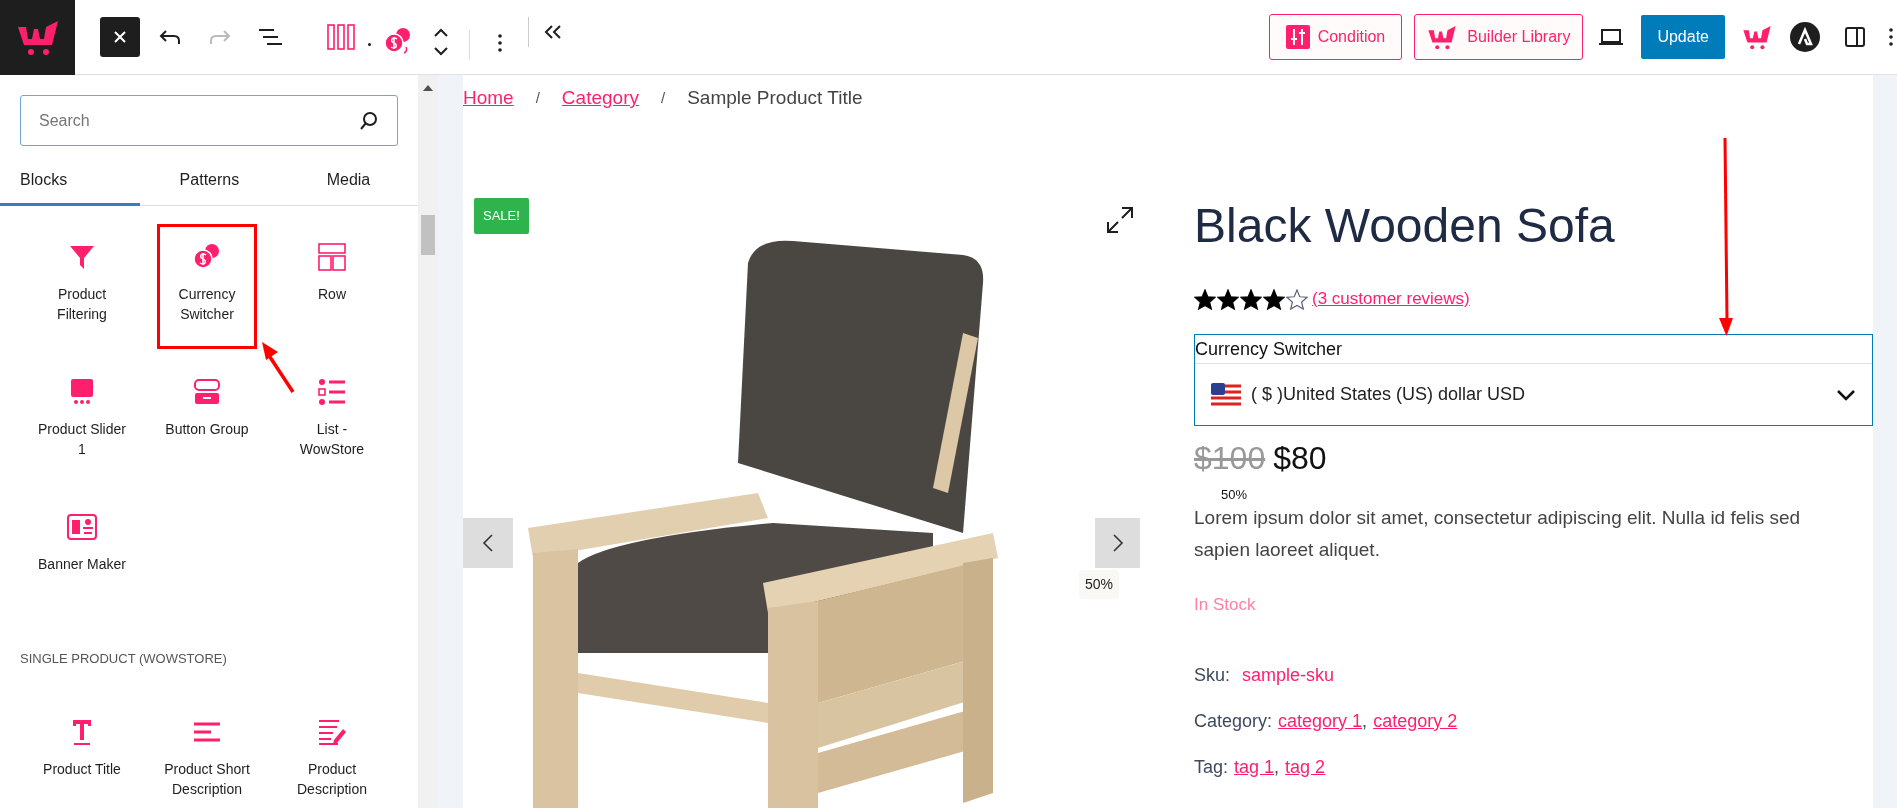 The image size is (1897, 808). What do you see at coordinates (332, 421) in the screenshot?
I see `block-item: List - WowStore` at bounding box center [332, 421].